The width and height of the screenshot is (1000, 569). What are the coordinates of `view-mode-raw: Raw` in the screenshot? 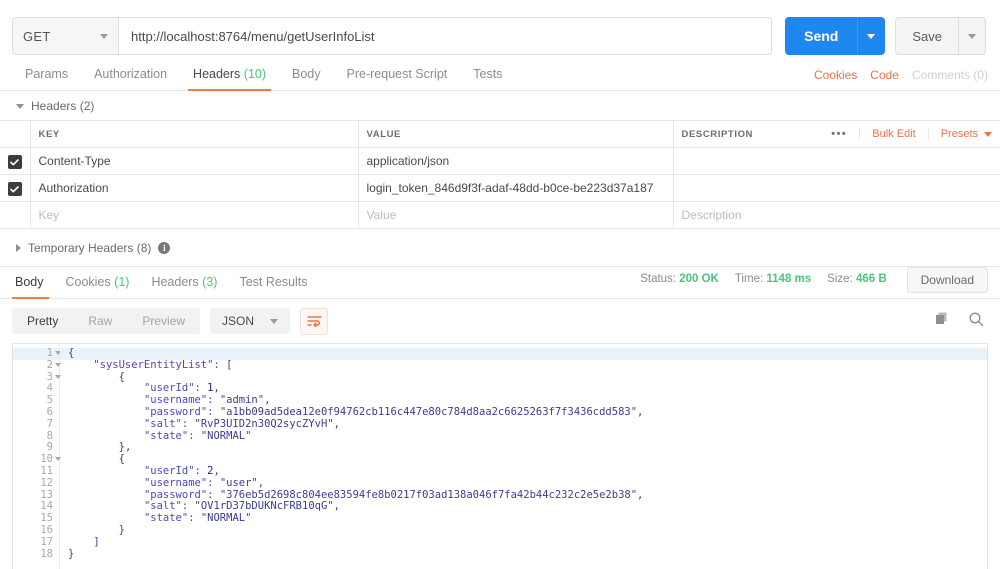 It's located at (100, 321).